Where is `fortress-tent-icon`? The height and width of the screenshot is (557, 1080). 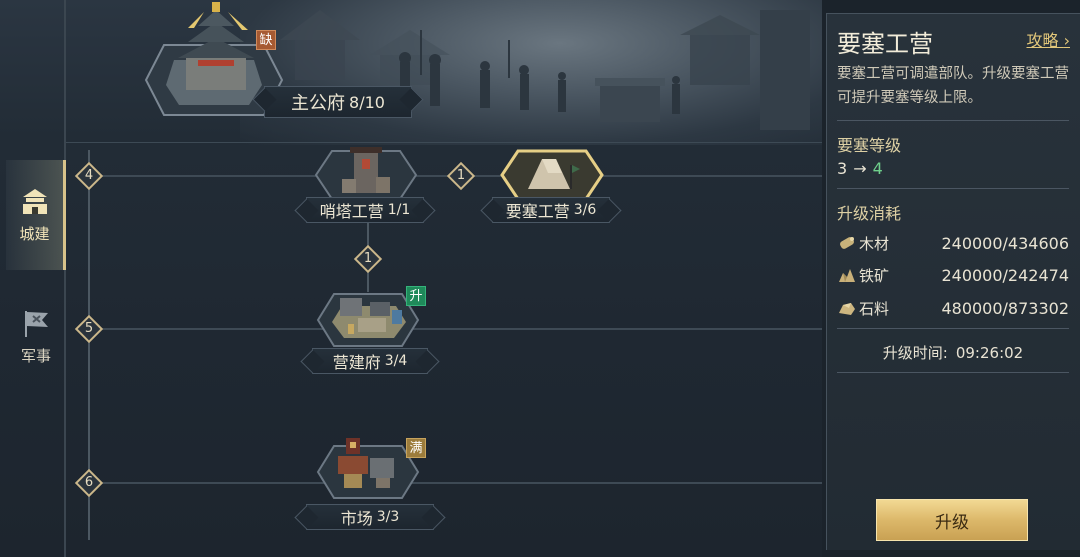 fortress-tent-icon is located at coordinates (554, 174).